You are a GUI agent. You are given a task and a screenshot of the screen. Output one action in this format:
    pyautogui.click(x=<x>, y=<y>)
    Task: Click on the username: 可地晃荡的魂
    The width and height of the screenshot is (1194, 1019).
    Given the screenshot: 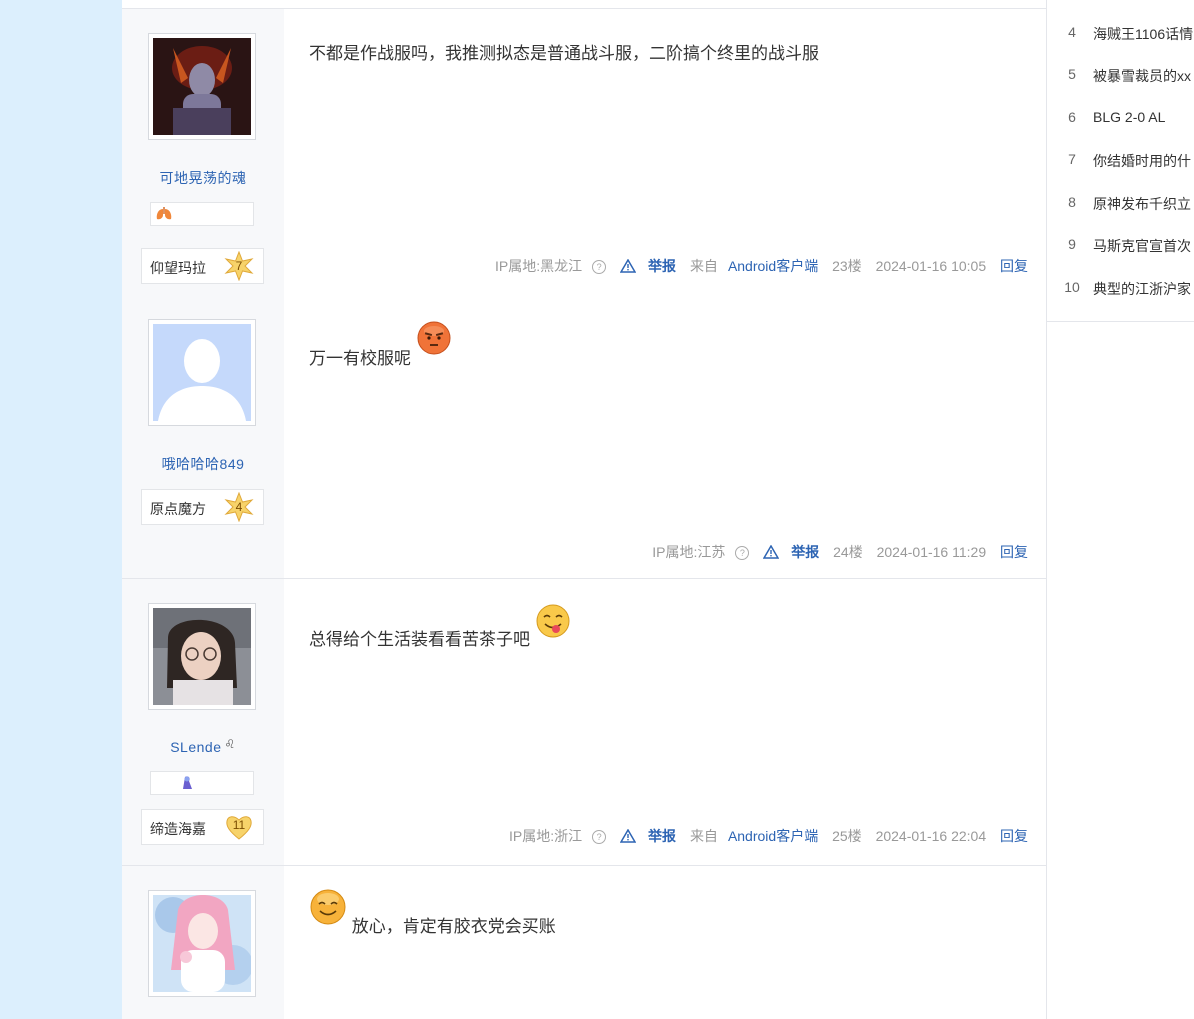 What is the action you would take?
    pyautogui.click(x=203, y=178)
    